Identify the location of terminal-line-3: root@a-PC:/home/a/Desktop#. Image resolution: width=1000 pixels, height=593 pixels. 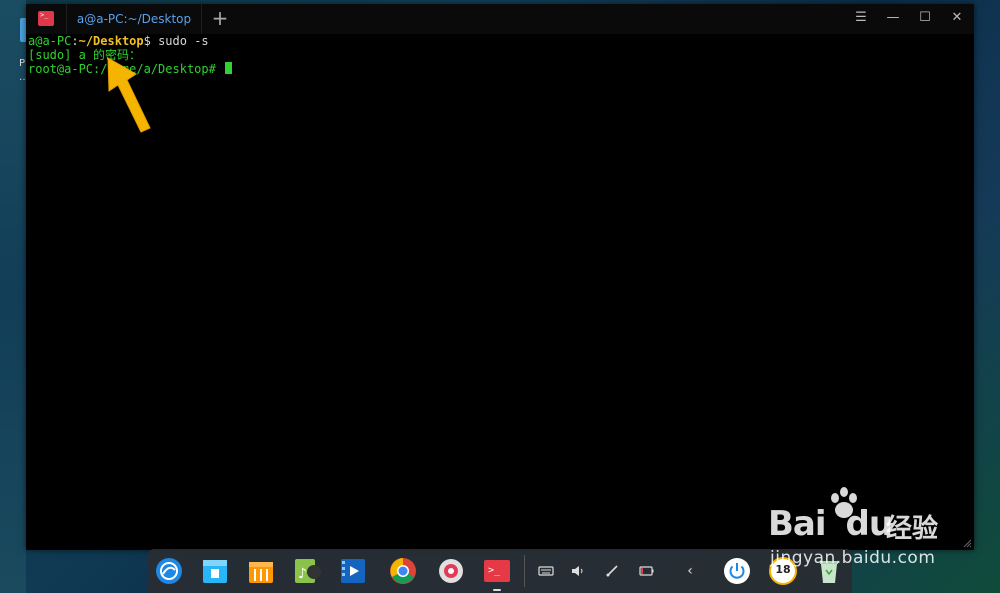
(502, 69).